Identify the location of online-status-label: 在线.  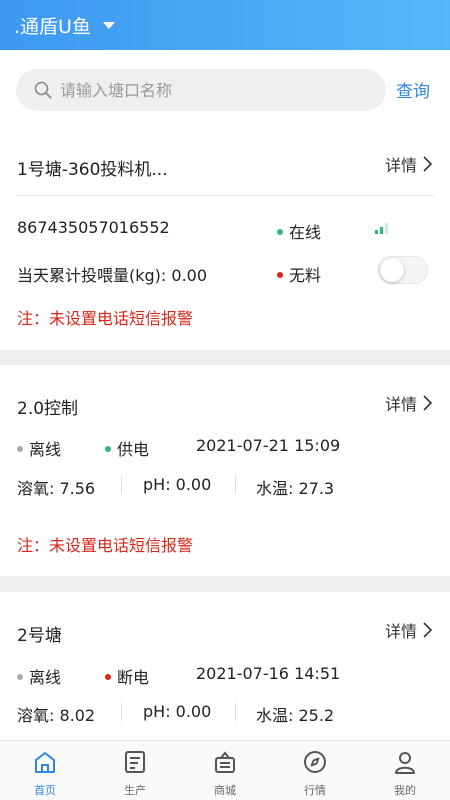
(305, 232).